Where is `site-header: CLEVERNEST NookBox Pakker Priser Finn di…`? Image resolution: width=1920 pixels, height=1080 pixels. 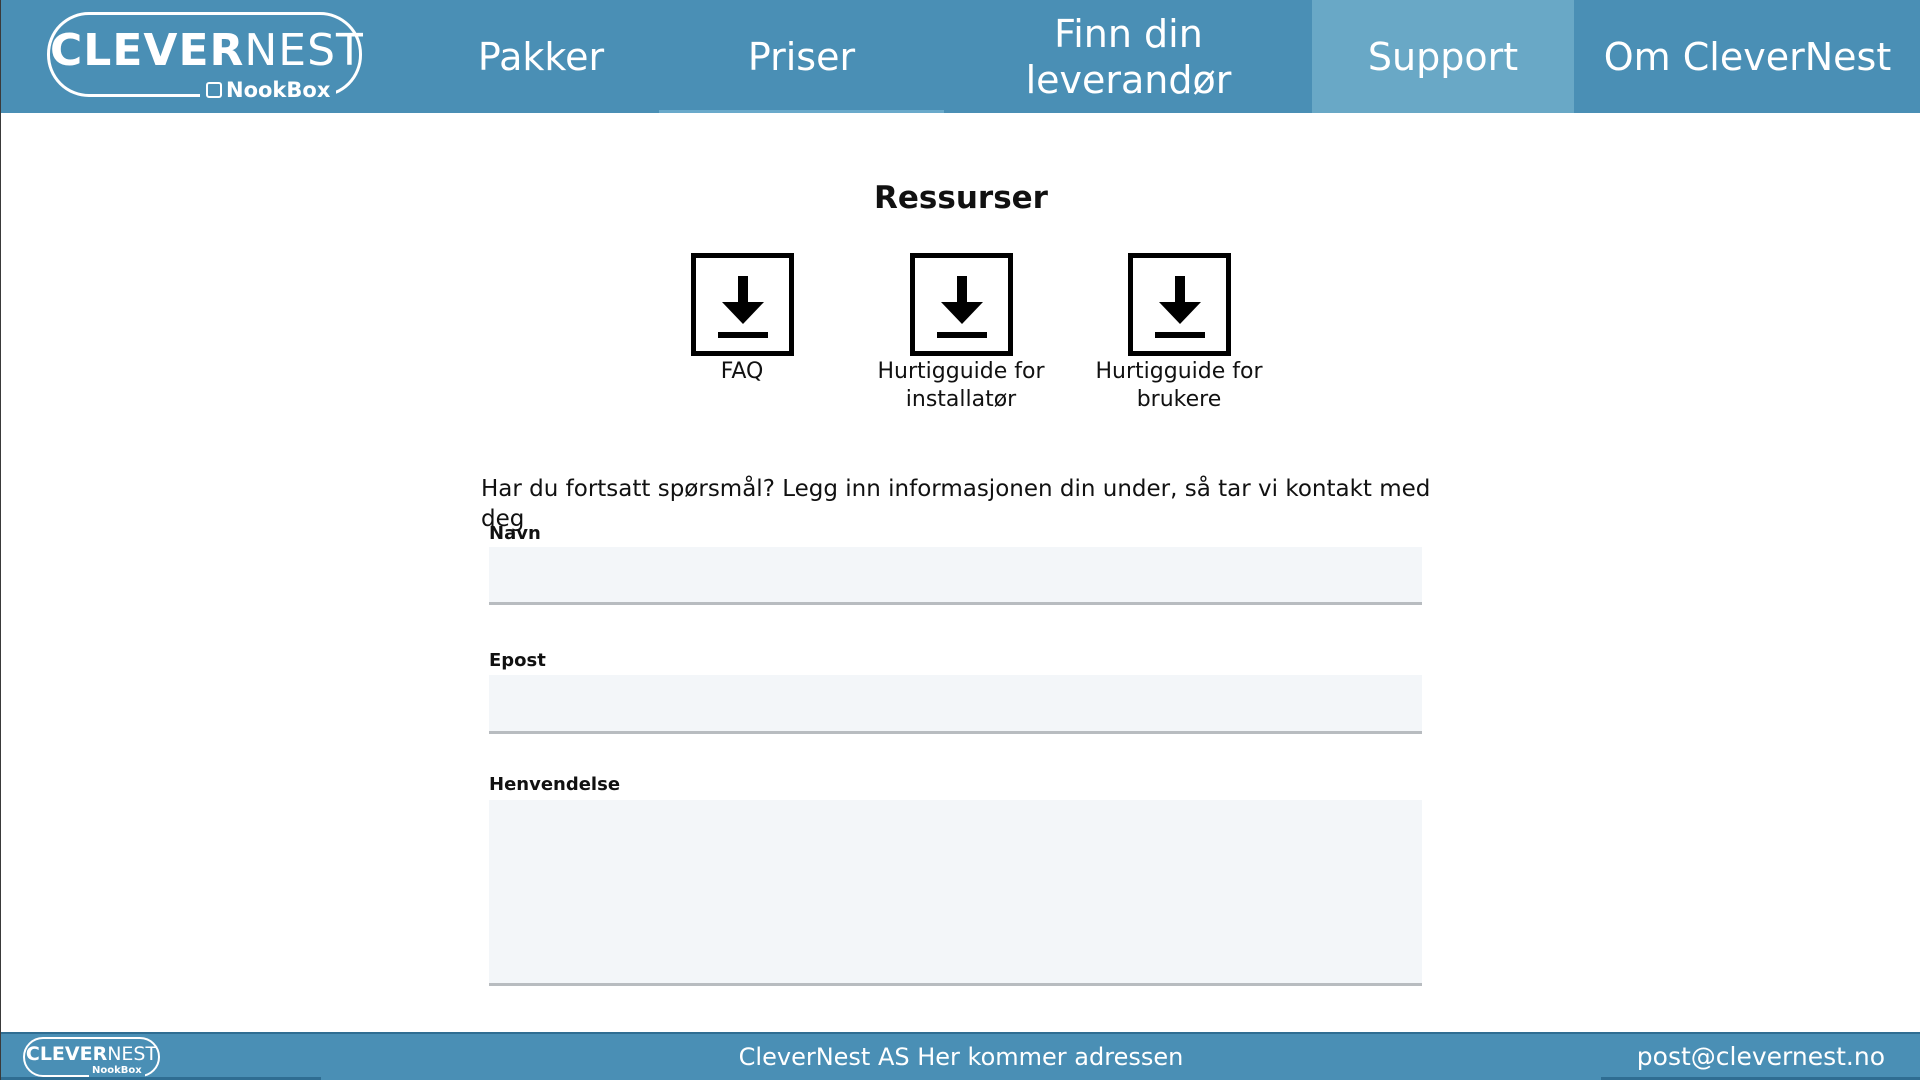 site-header: CLEVERNEST NookBox Pakker Priser Finn di… is located at coordinates (960, 56).